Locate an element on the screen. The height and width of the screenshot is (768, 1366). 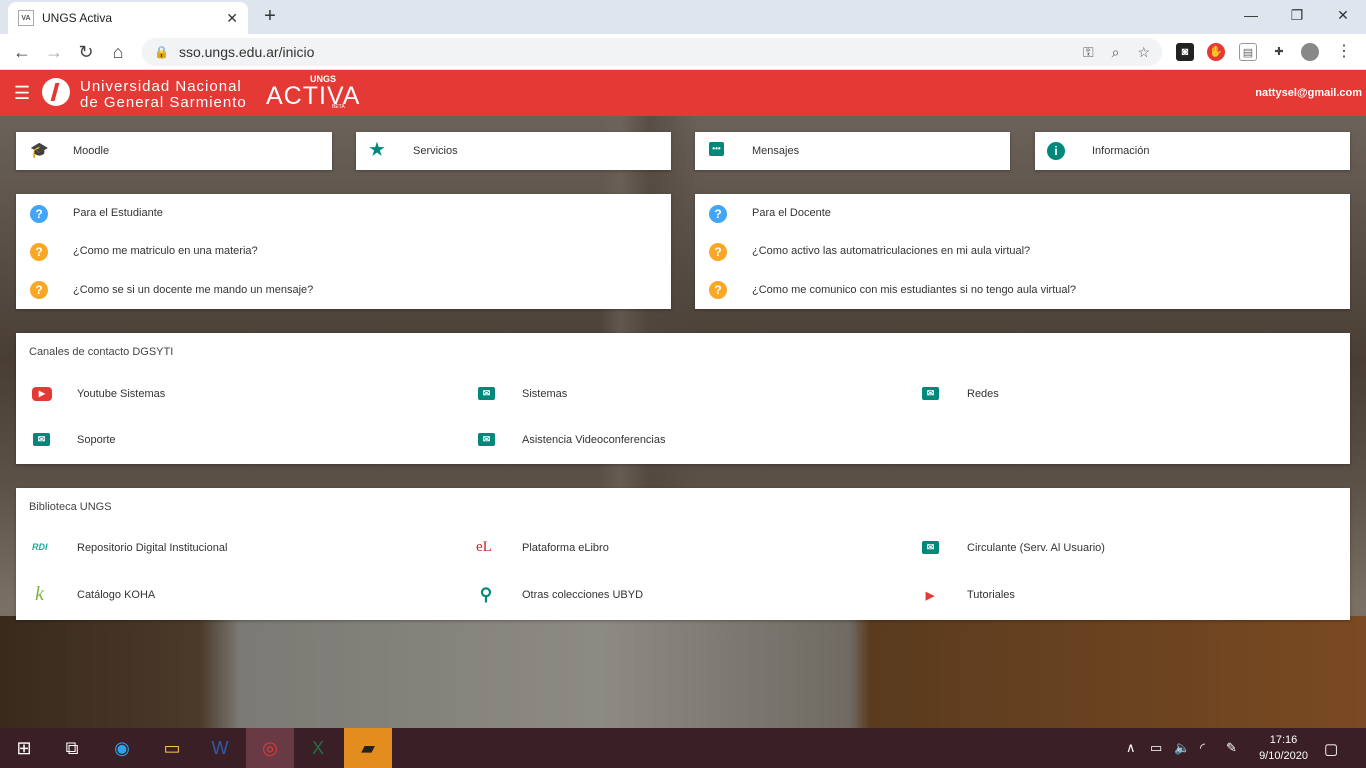
tray-chevron-icon: ∧ is located at coordinates (1131, 748).